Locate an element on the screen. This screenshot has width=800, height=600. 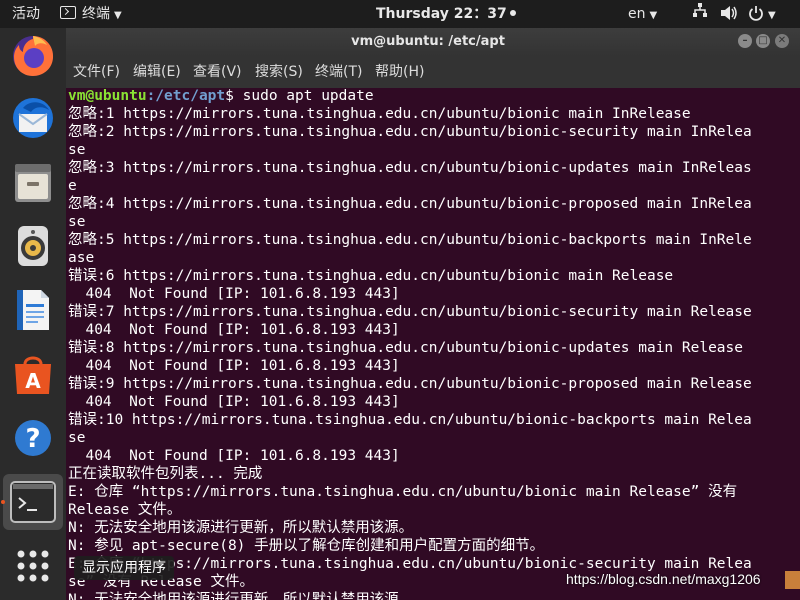
clock-button: Thursday 22：37 is located at coordinates (446, 14).